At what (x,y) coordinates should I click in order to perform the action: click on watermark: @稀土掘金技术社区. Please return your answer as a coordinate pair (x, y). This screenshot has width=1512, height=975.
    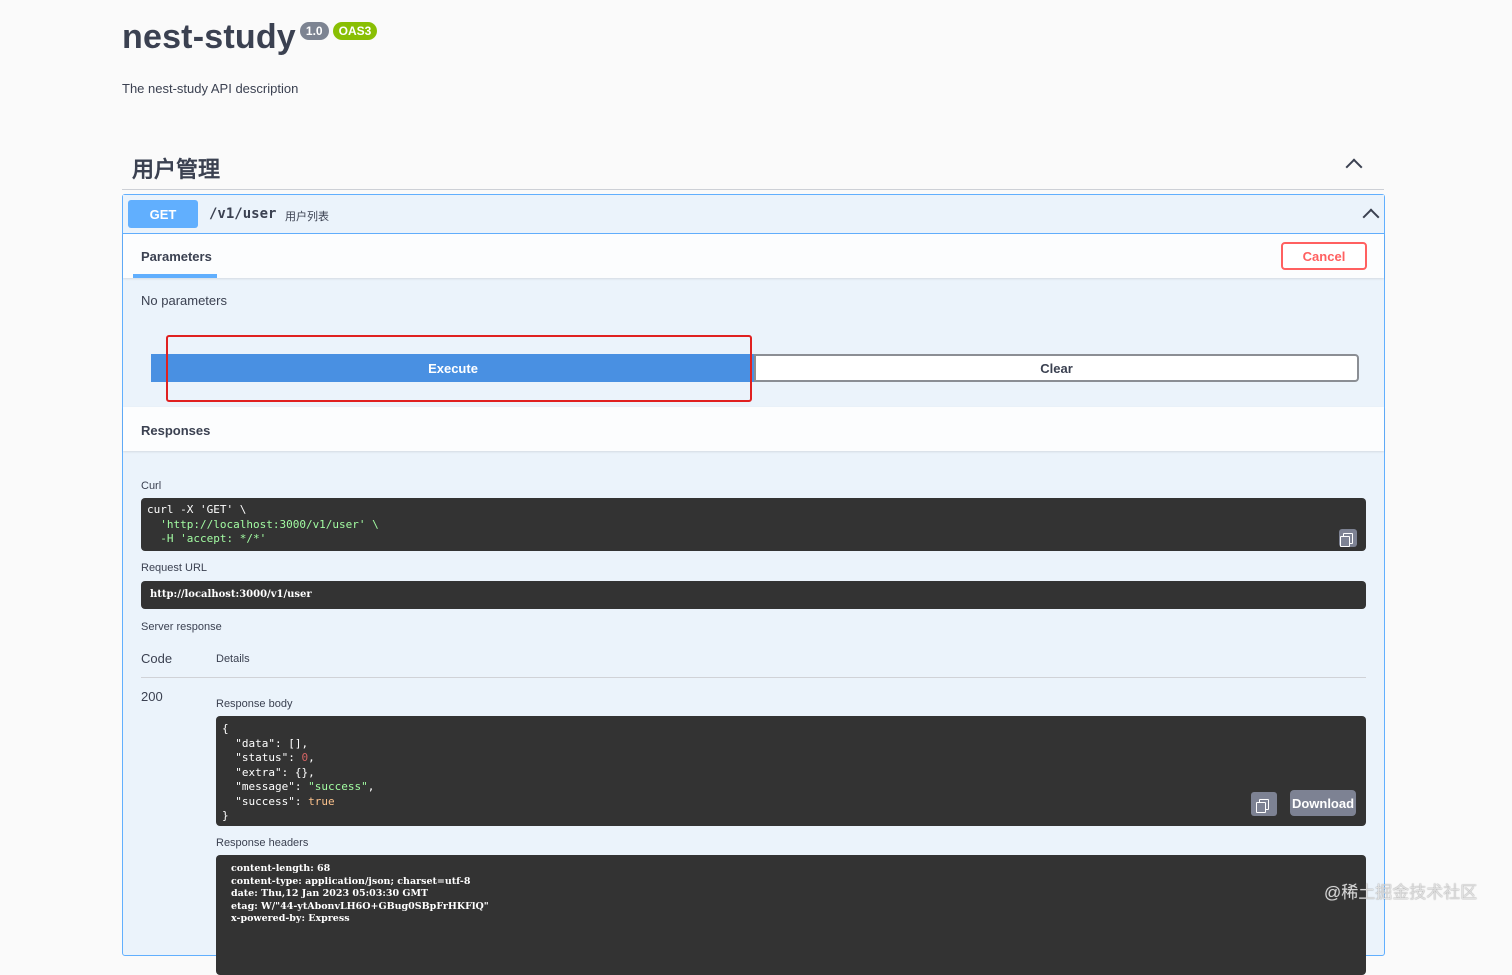
    Looking at the image, I should click on (1401, 892).